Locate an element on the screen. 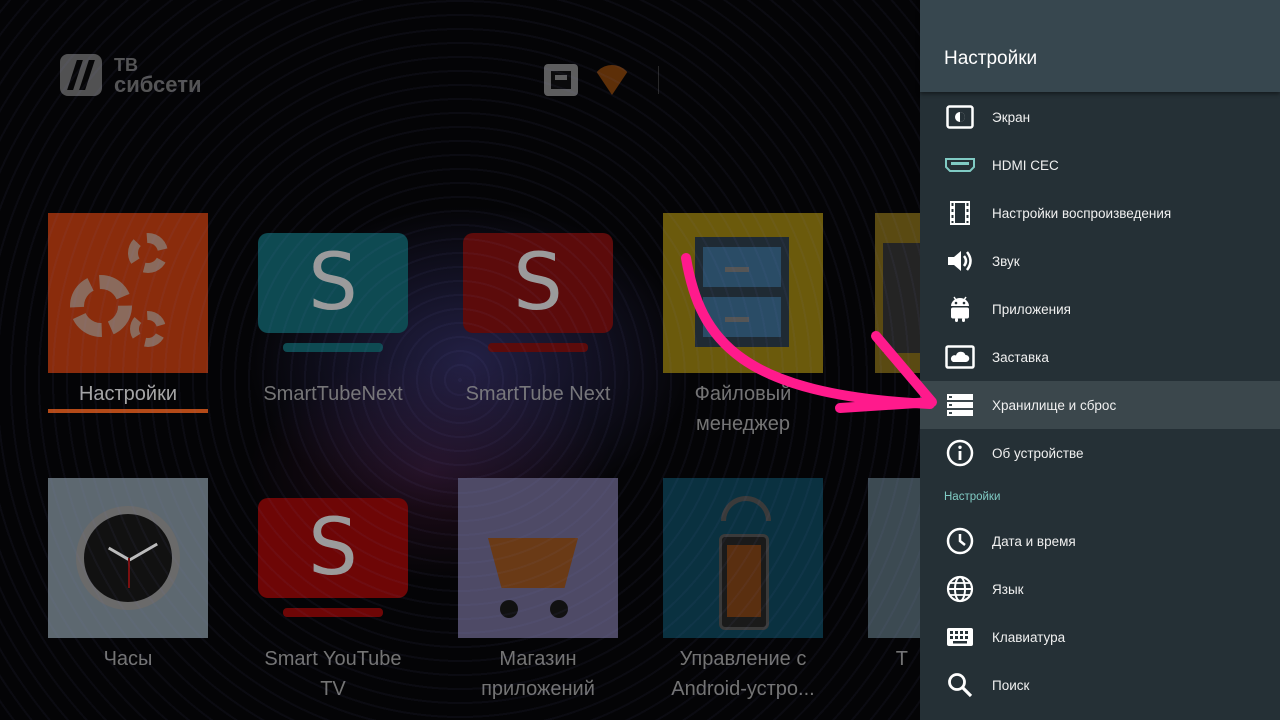 The height and width of the screenshot is (720, 1280). menu-item-search: Поиск is located at coordinates (1100, 685).